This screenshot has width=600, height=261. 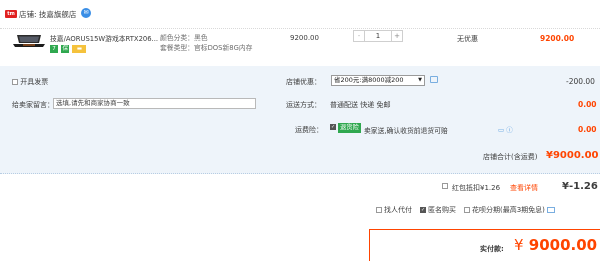 I want to click on attr-package: 套餐类型：官标DOS新8G内存, so click(x=206, y=48).